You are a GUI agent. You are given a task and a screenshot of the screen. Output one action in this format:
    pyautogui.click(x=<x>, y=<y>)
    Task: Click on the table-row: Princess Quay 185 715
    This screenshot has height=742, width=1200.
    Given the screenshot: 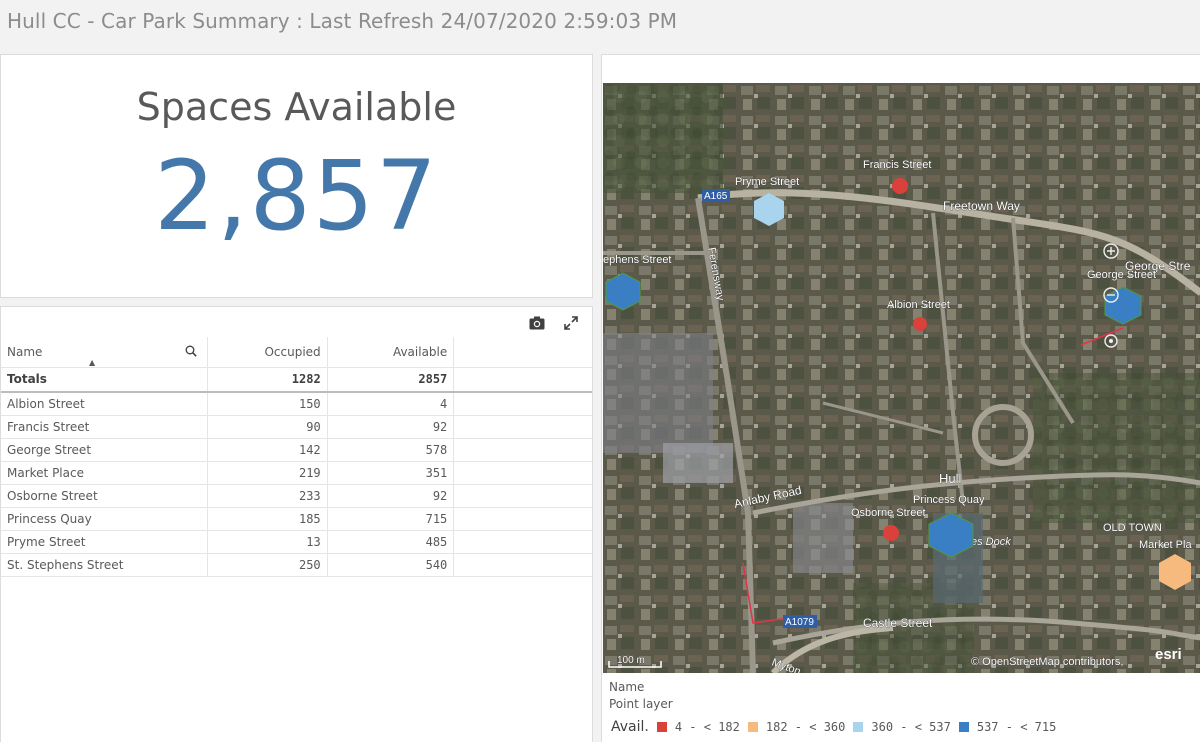 What is the action you would take?
    pyautogui.click(x=296, y=519)
    